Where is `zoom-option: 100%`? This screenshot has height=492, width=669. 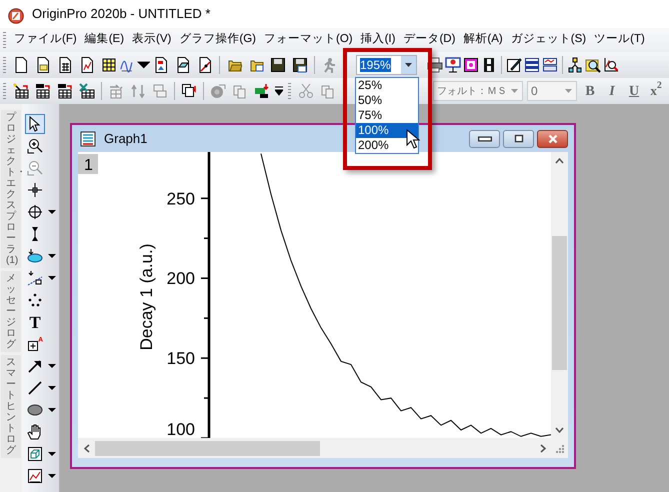
zoom-option: 100% is located at coordinates (387, 130).